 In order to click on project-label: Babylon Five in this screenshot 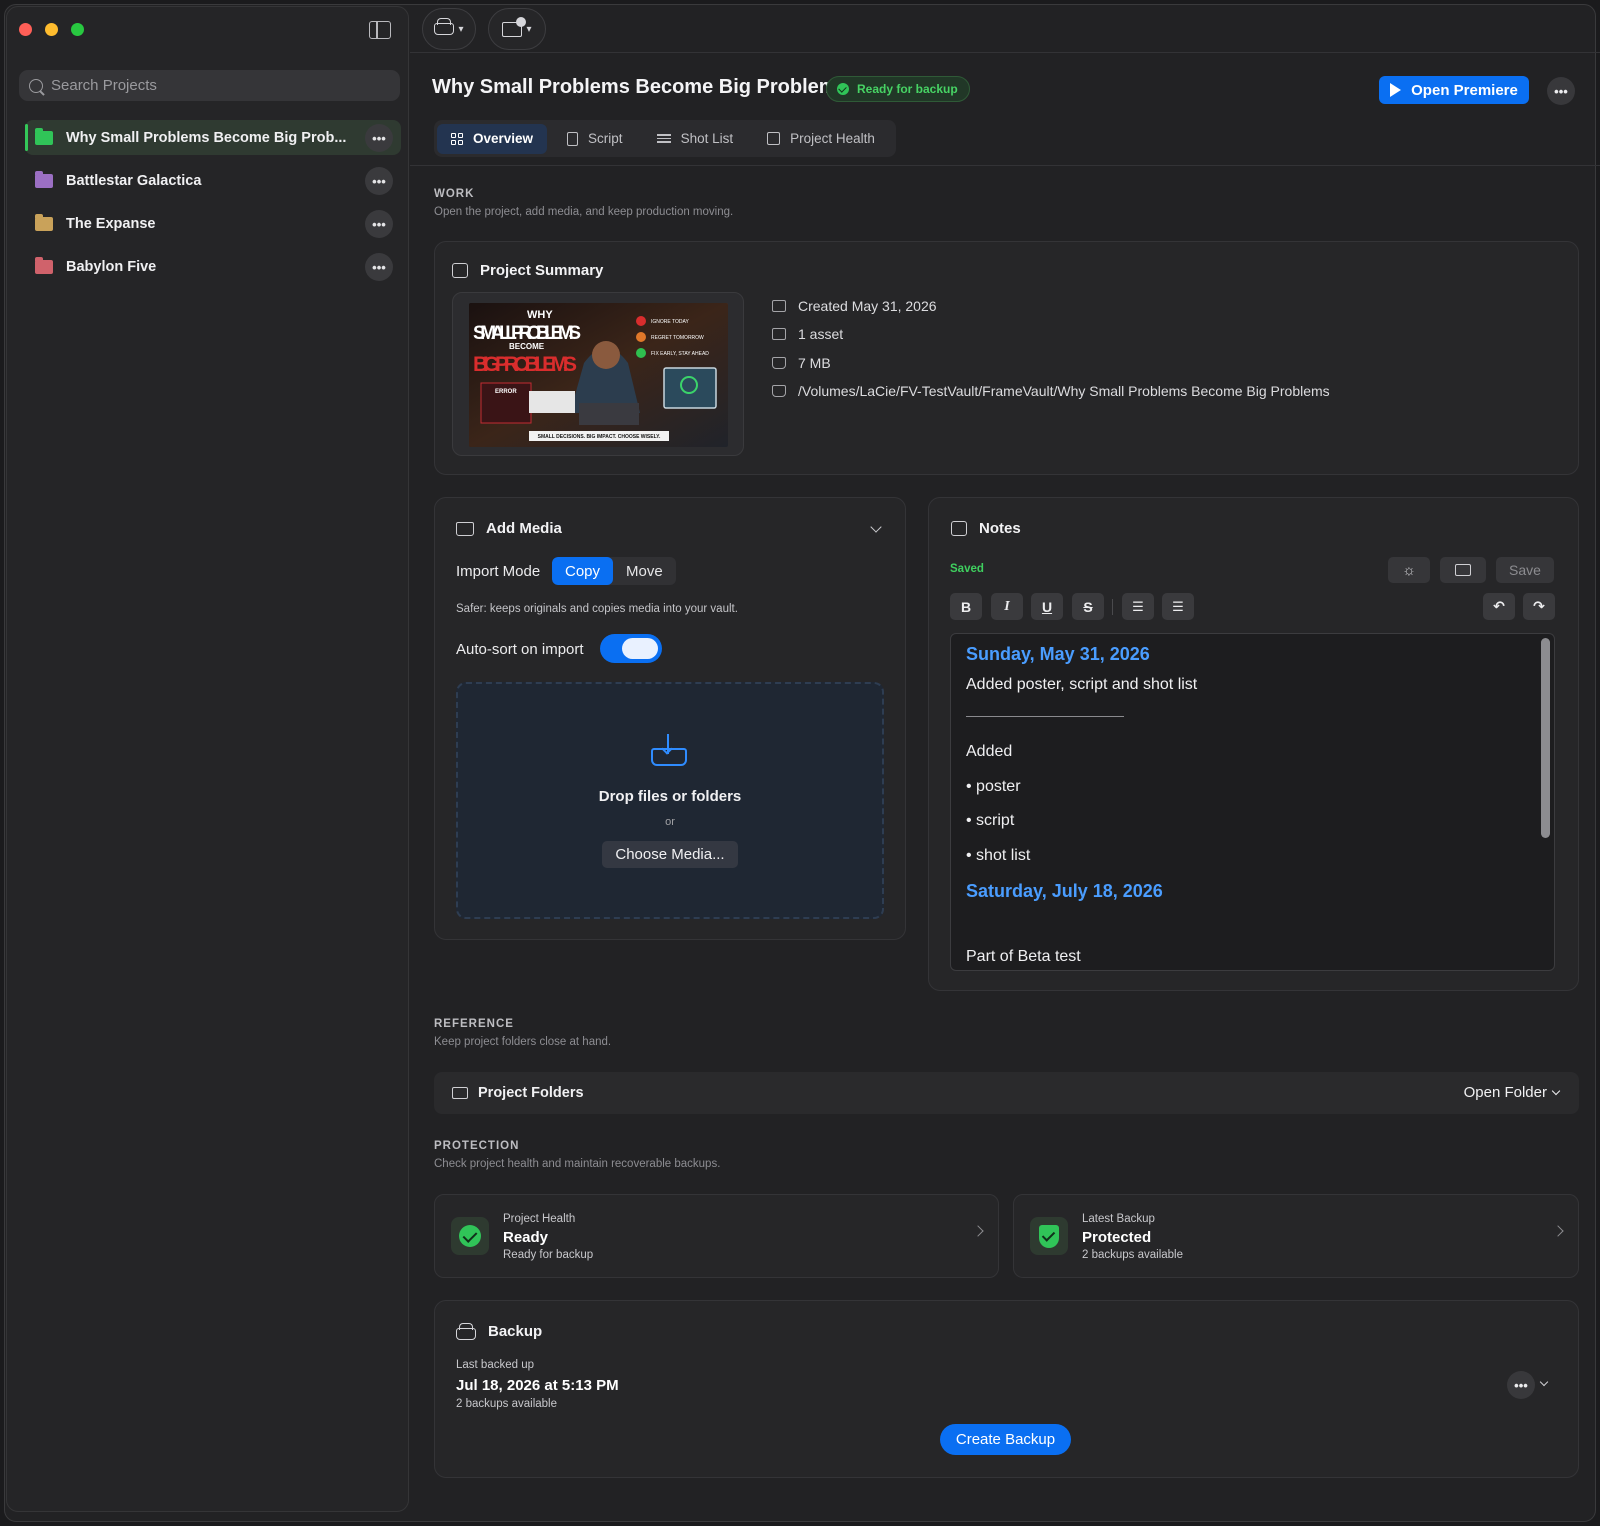, I will do `click(111, 266)`.